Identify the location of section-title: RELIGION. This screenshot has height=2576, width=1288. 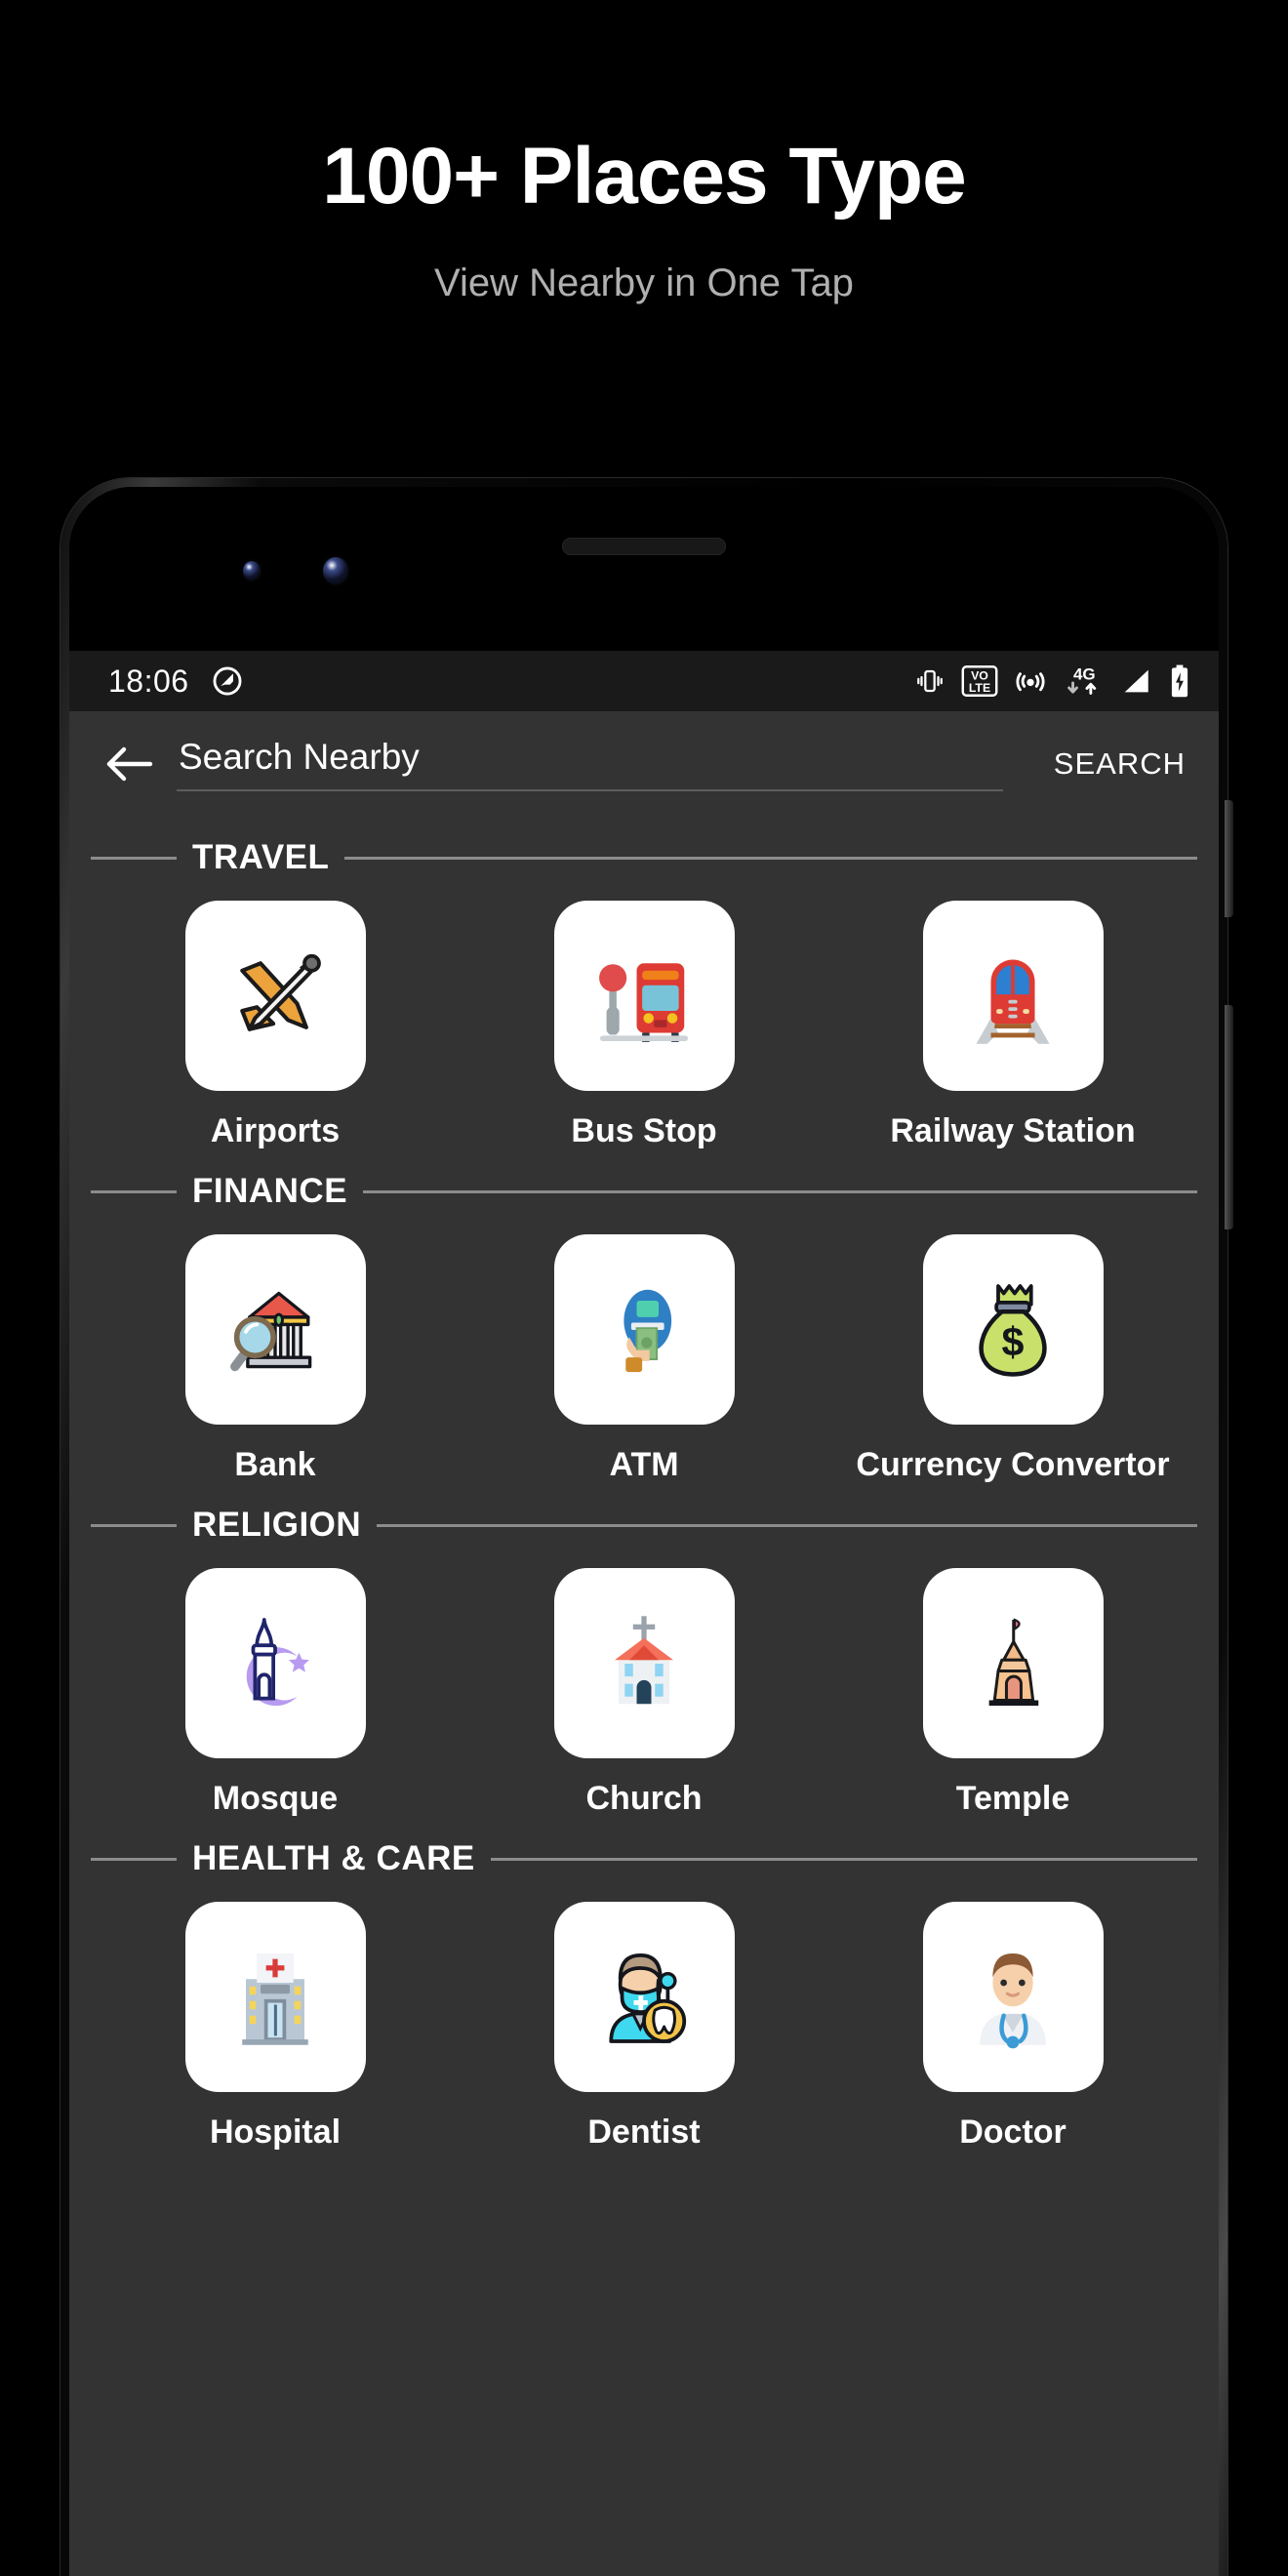
(277, 1525).